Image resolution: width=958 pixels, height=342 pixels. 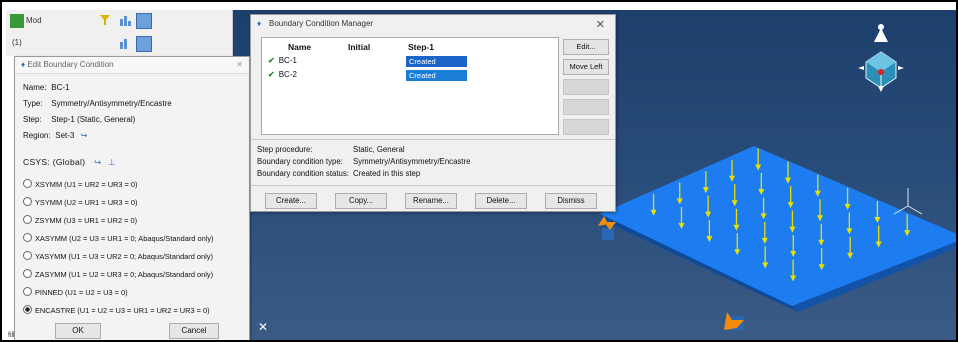 What do you see at coordinates (69, 162) in the screenshot?
I see `csys-row: CSYS: (Global) ↪ ⊥` at bounding box center [69, 162].